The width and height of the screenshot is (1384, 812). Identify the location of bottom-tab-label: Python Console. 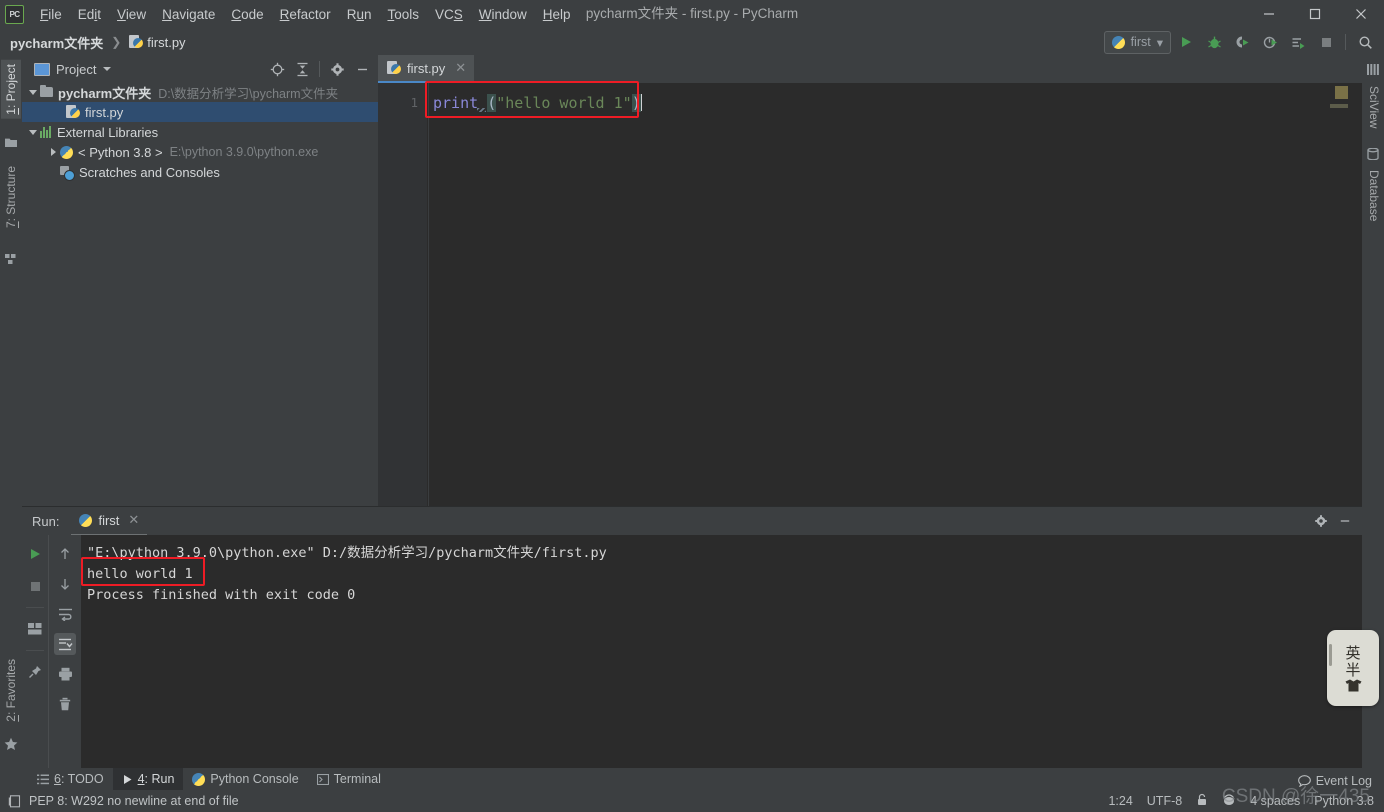
(254, 779).